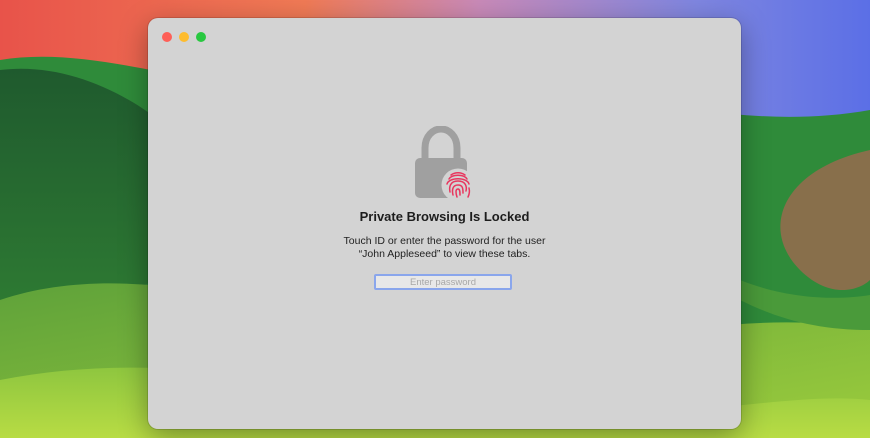 The image size is (870, 438). Describe the element at coordinates (167, 37) in the screenshot. I see `close-button` at that location.